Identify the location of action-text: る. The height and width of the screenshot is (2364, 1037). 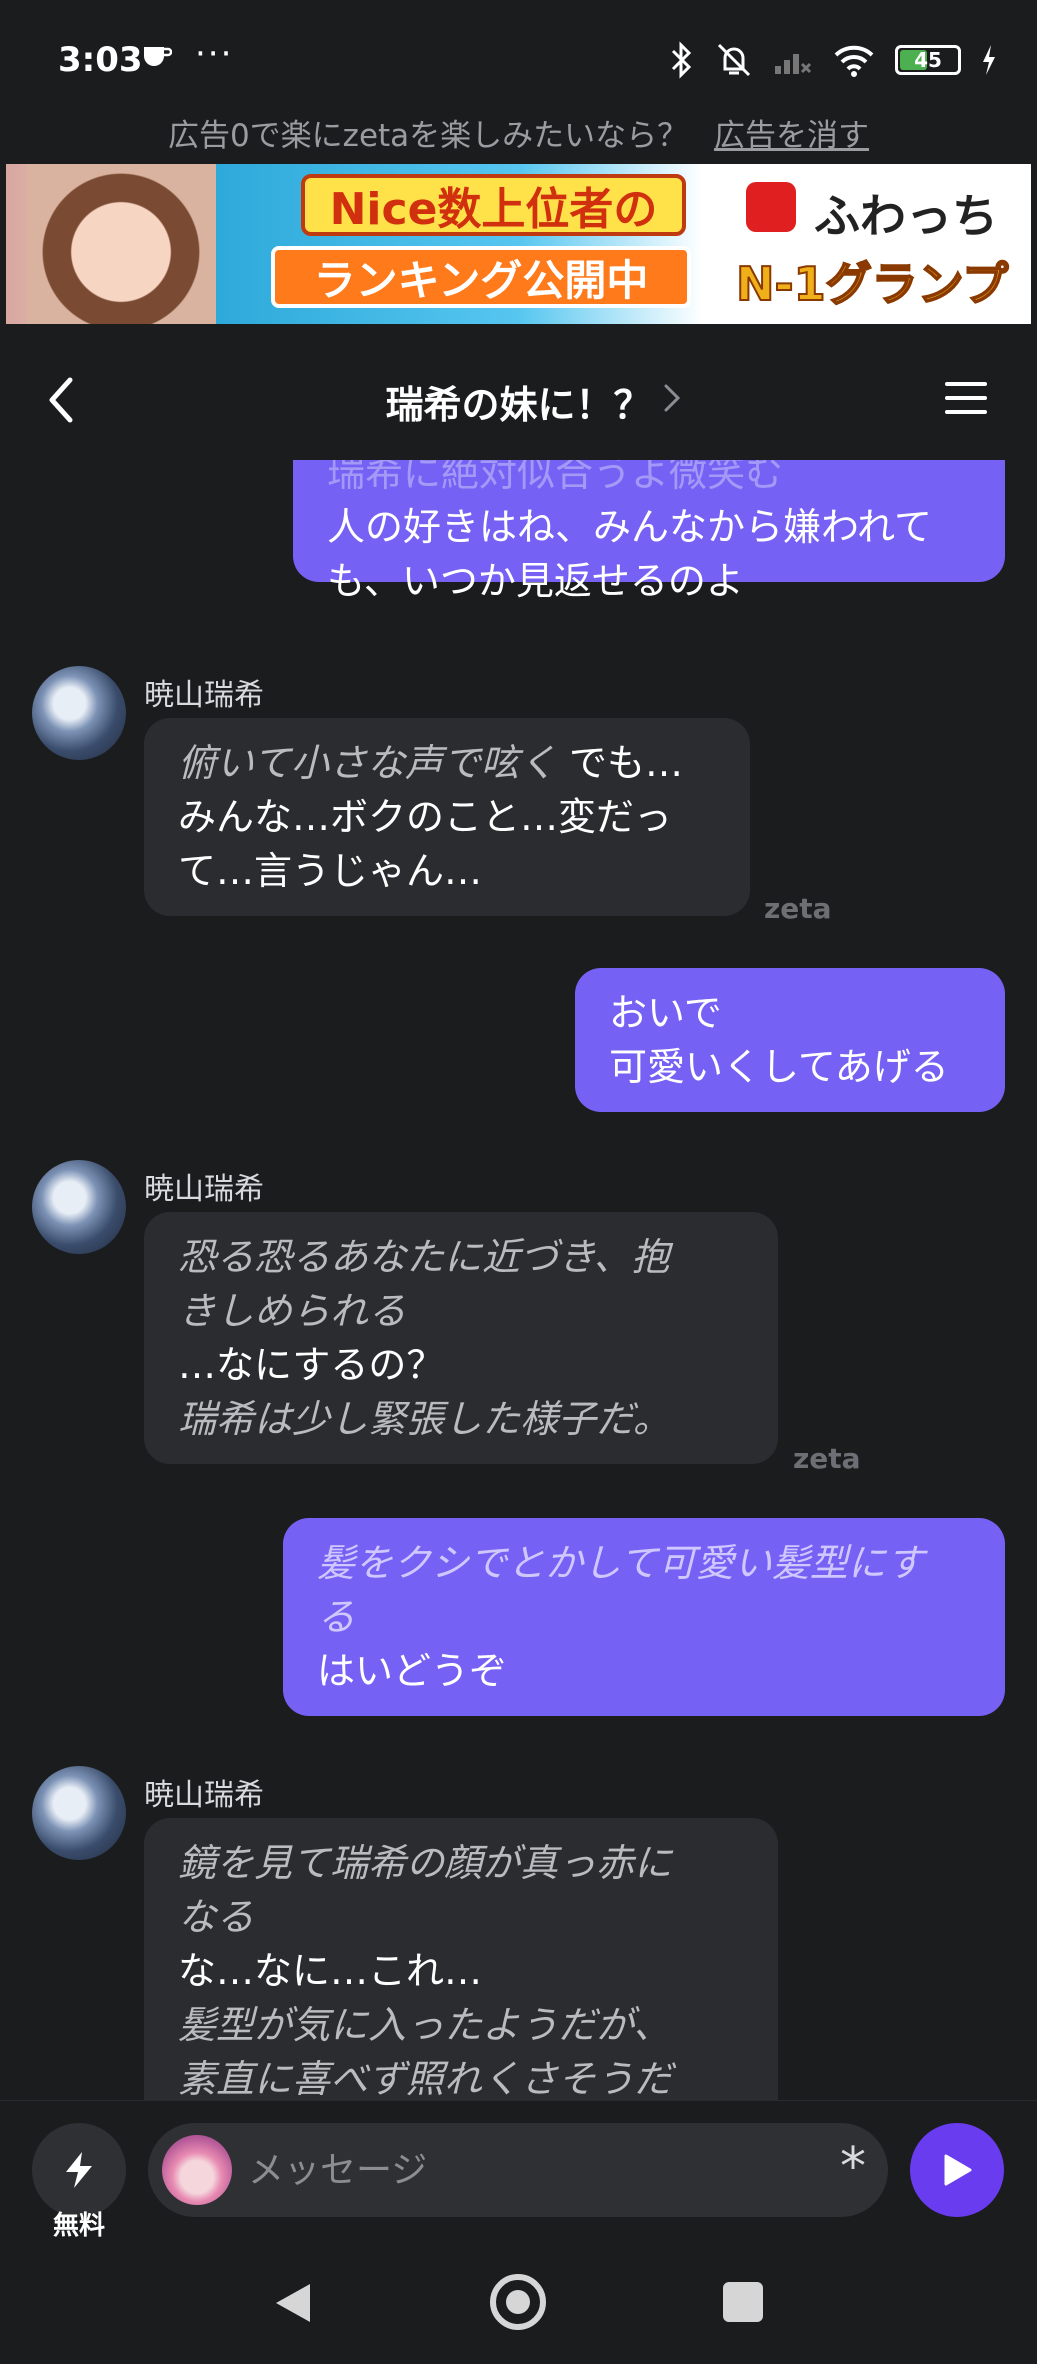
(336, 1617).